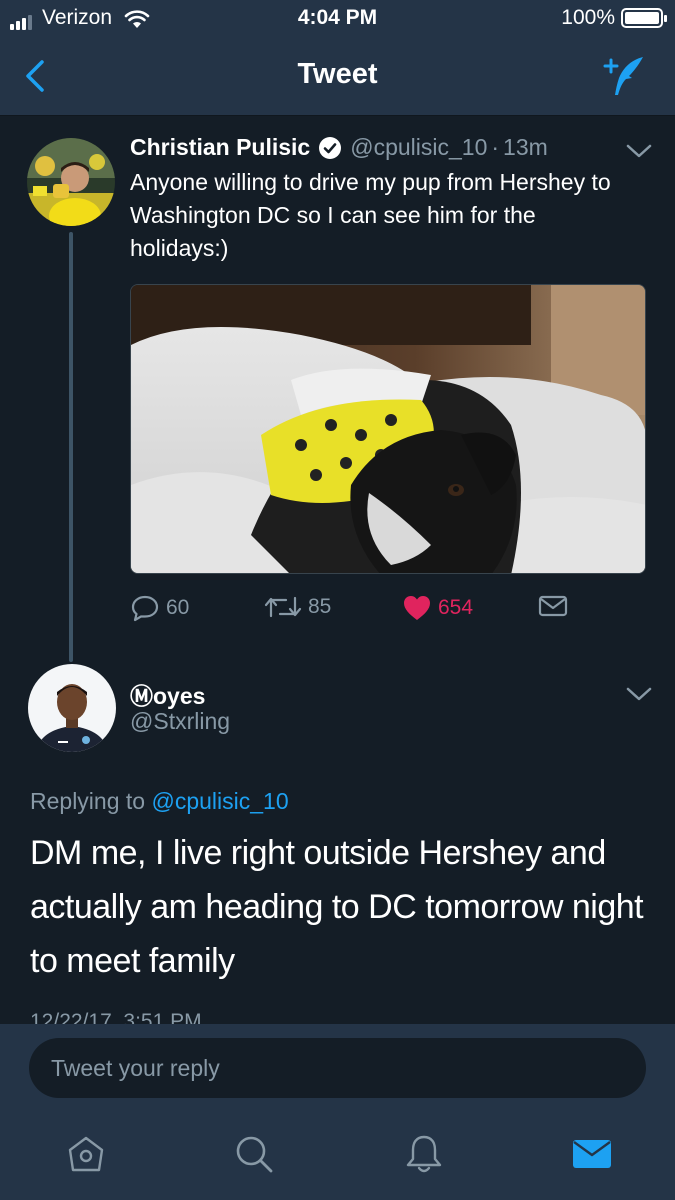 This screenshot has width=675, height=1200. I want to click on author-avatar, so click(71, 182).